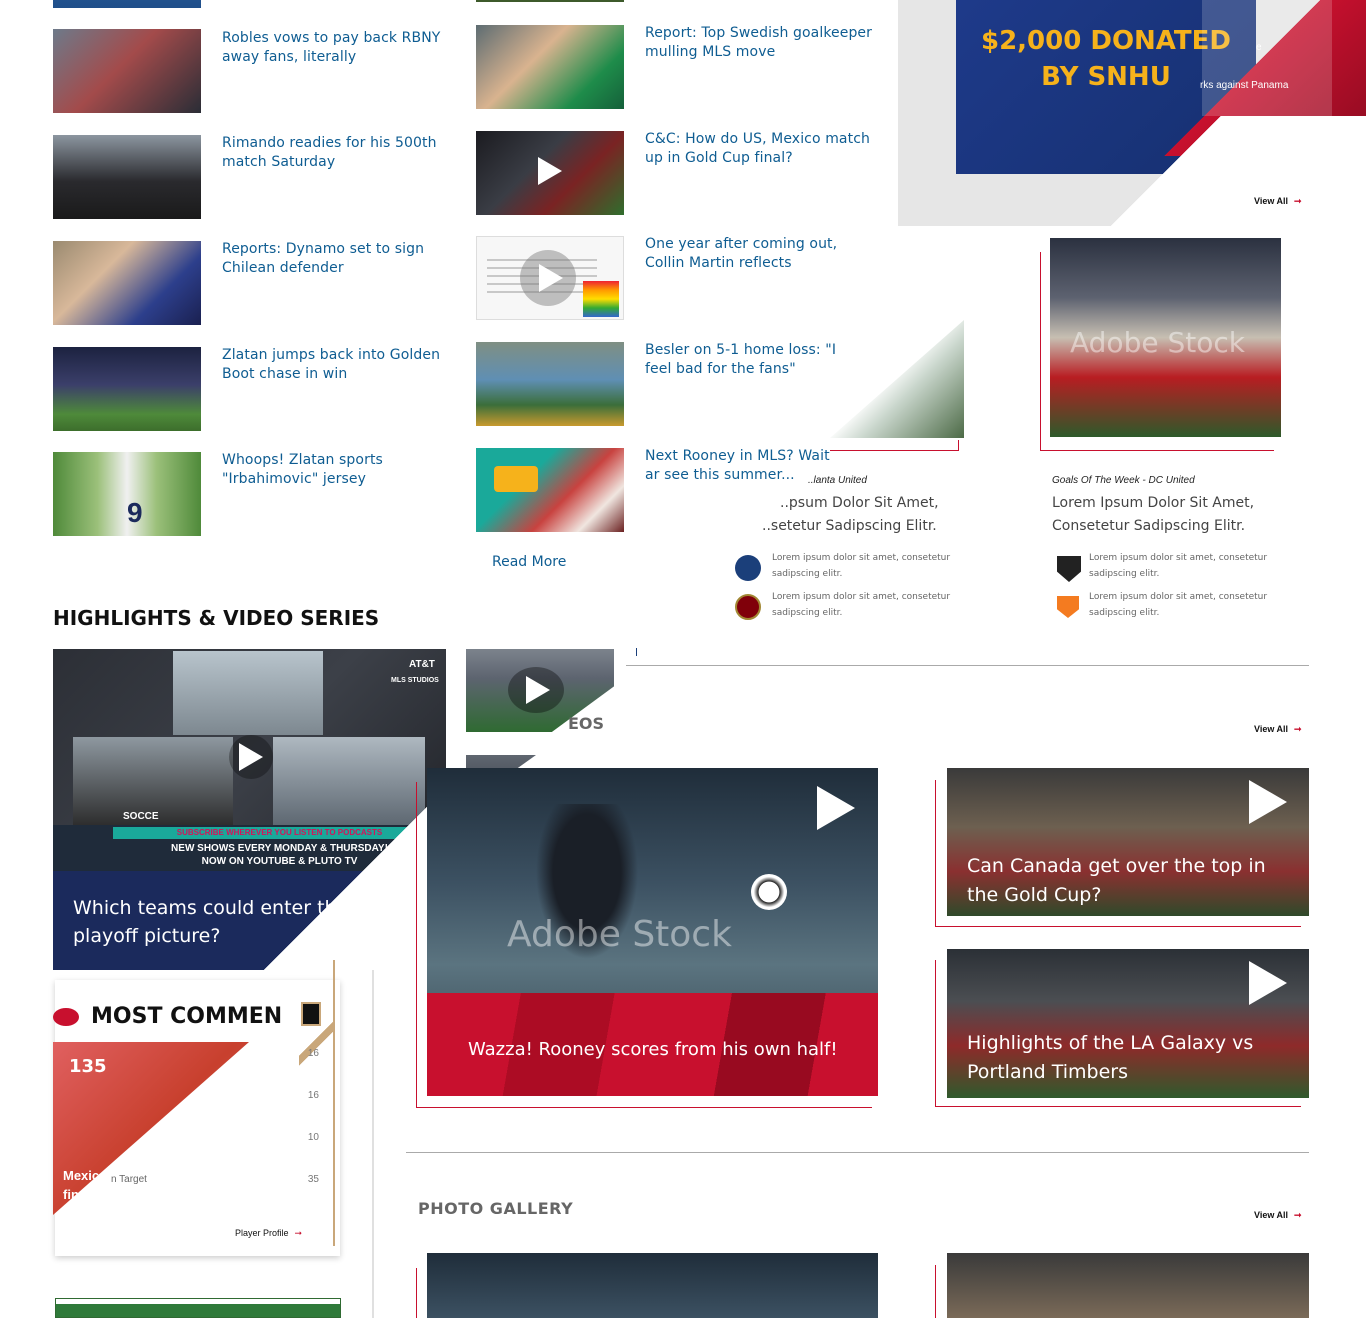  Describe the element at coordinates (313, 1137) in the screenshot. I see `stat-value: 10` at that location.